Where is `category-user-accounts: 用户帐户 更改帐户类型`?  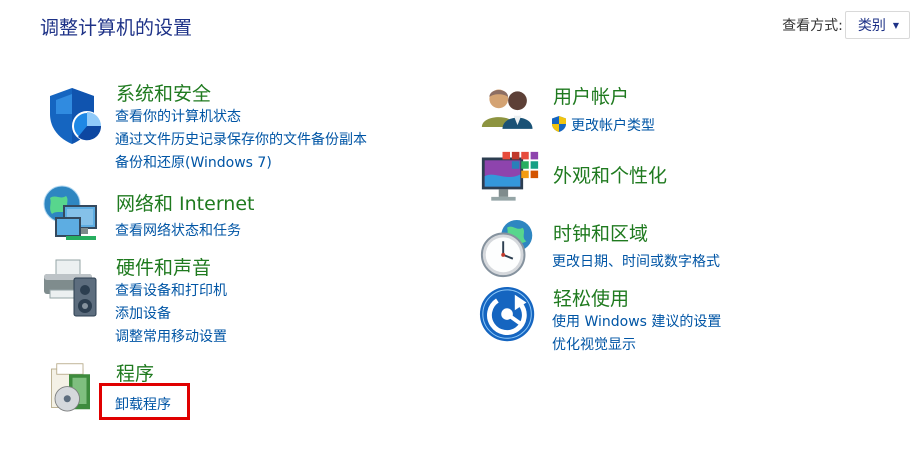
category-user-accounts: 用户帐户 更改帐户类型 is located at coordinates (688, 112).